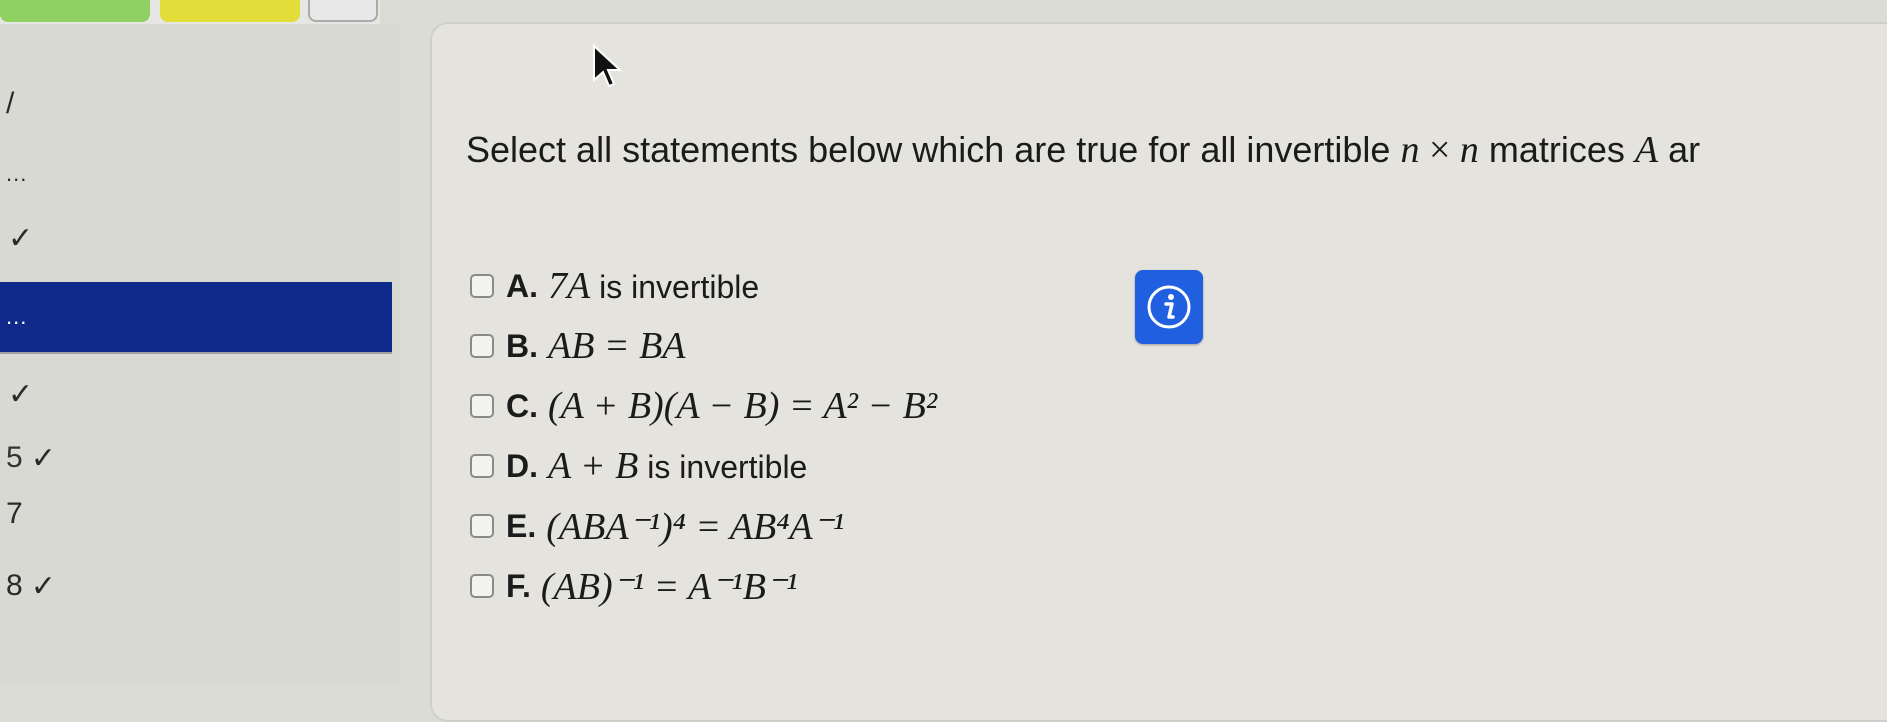 This screenshot has width=1887, height=722. What do you see at coordinates (1439, 150) in the screenshot?
I see `prompt-times: ×` at bounding box center [1439, 150].